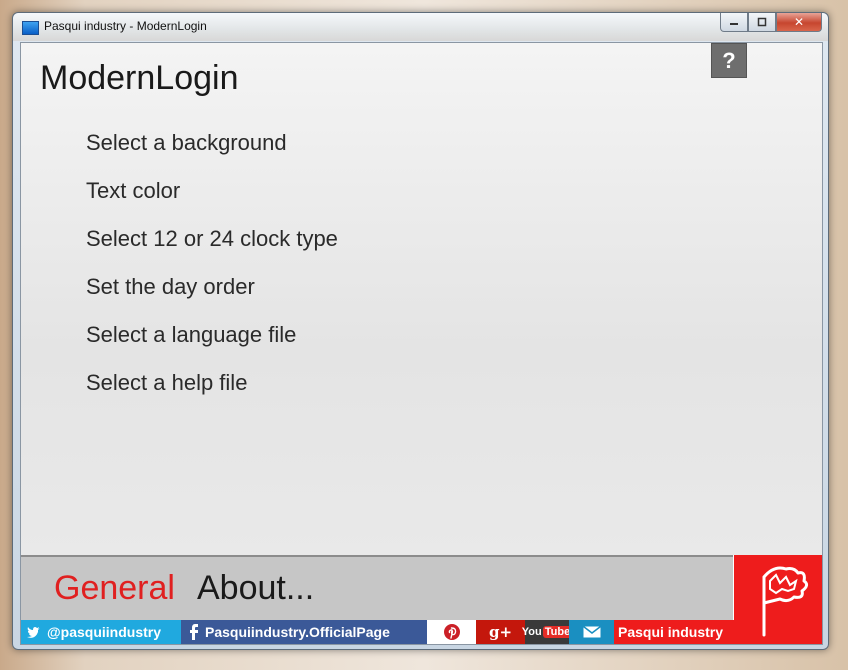 Image resolution: width=848 pixels, height=670 pixels. Describe the element at coordinates (212, 245) in the screenshot. I see `menu-item-clock-type: Select 12 or 24 clock type` at that location.